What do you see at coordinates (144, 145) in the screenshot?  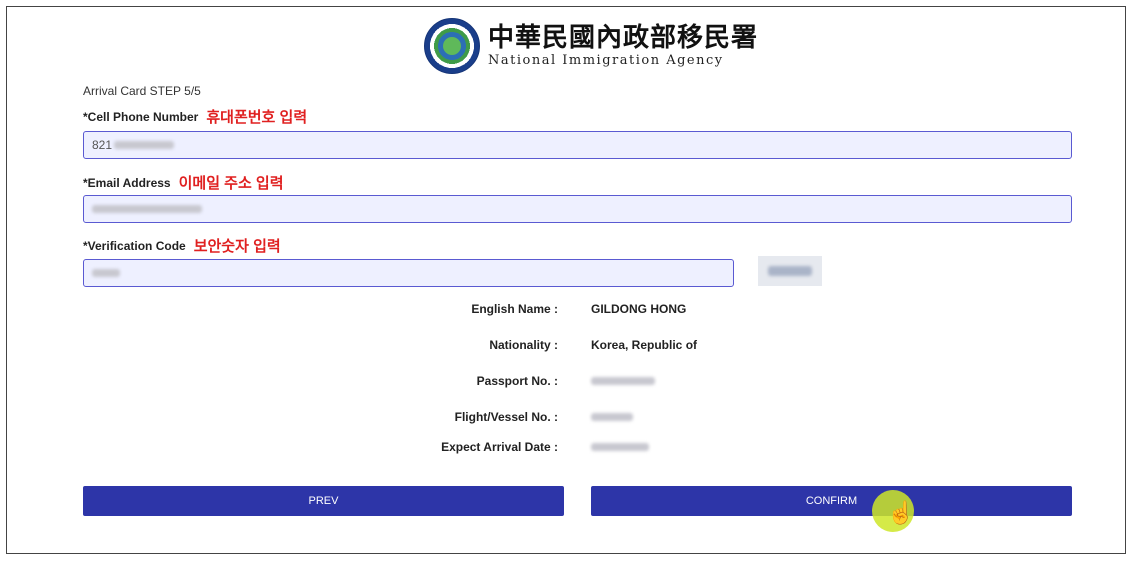 I see `phone-redacted` at bounding box center [144, 145].